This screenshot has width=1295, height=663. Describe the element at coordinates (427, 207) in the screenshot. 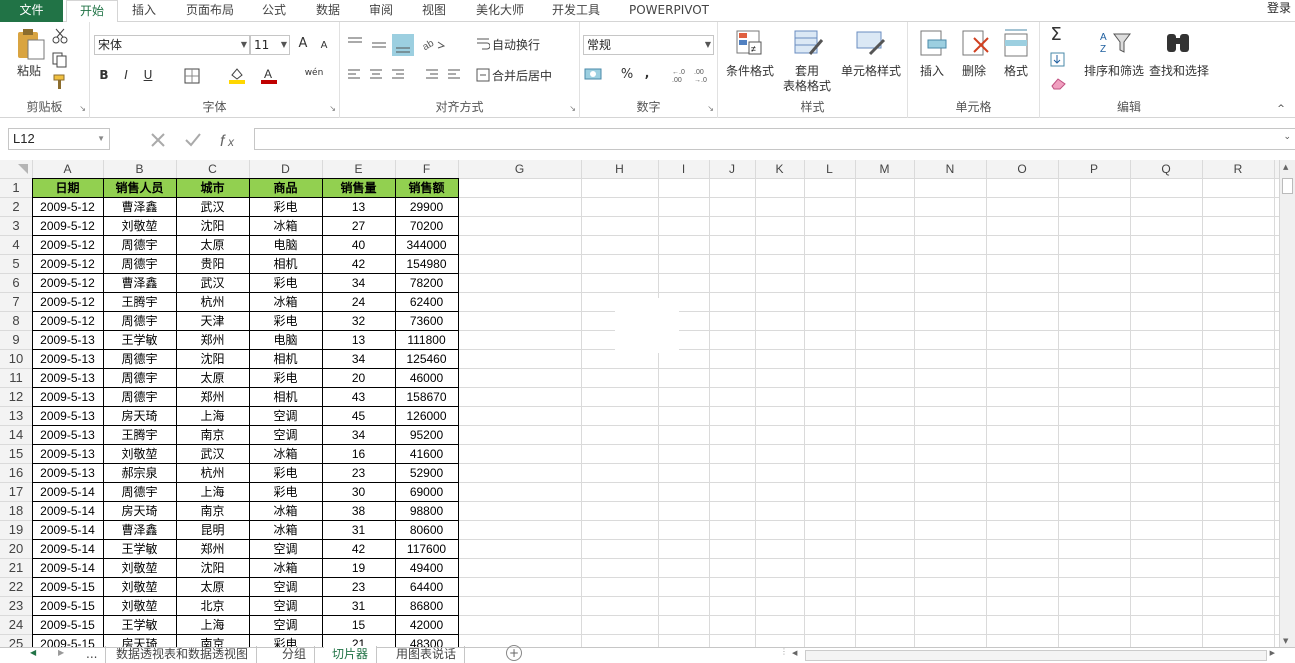

I see `table-cell: 29900` at that location.